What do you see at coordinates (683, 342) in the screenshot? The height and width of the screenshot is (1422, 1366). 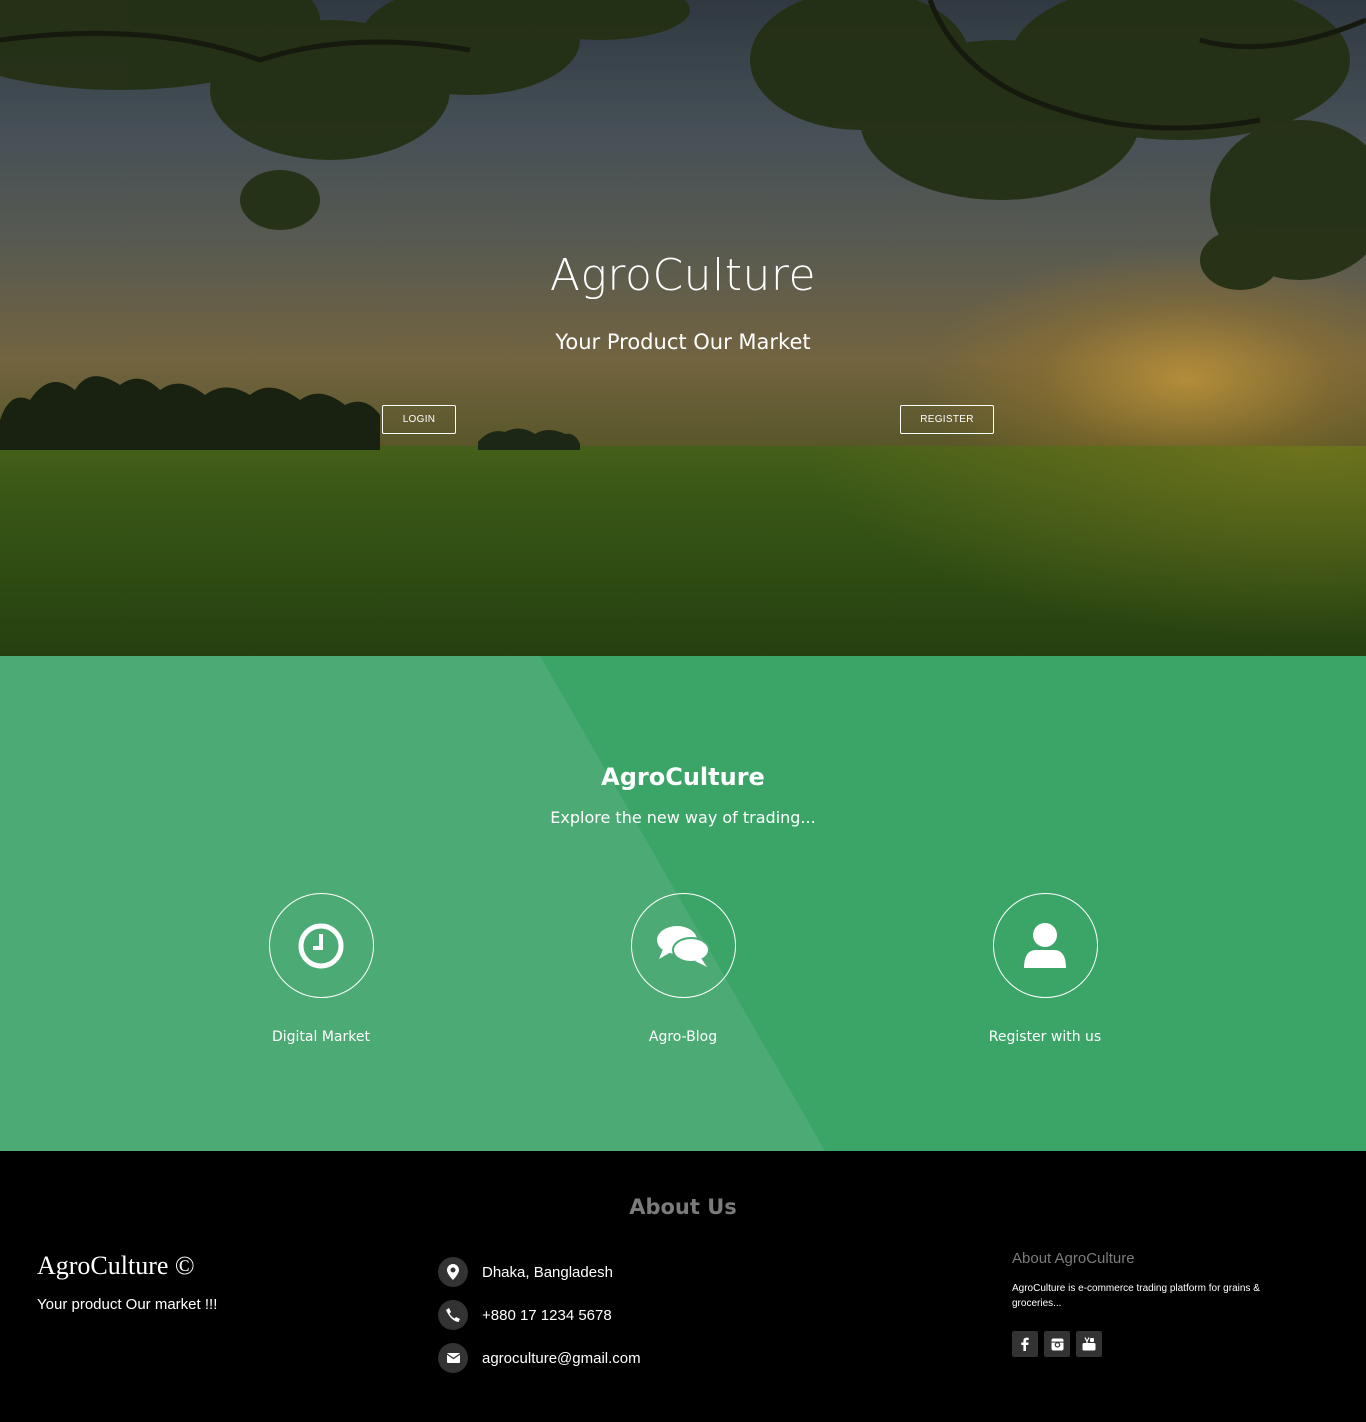 I see `hero-subtitle: Your Product Our Market` at bounding box center [683, 342].